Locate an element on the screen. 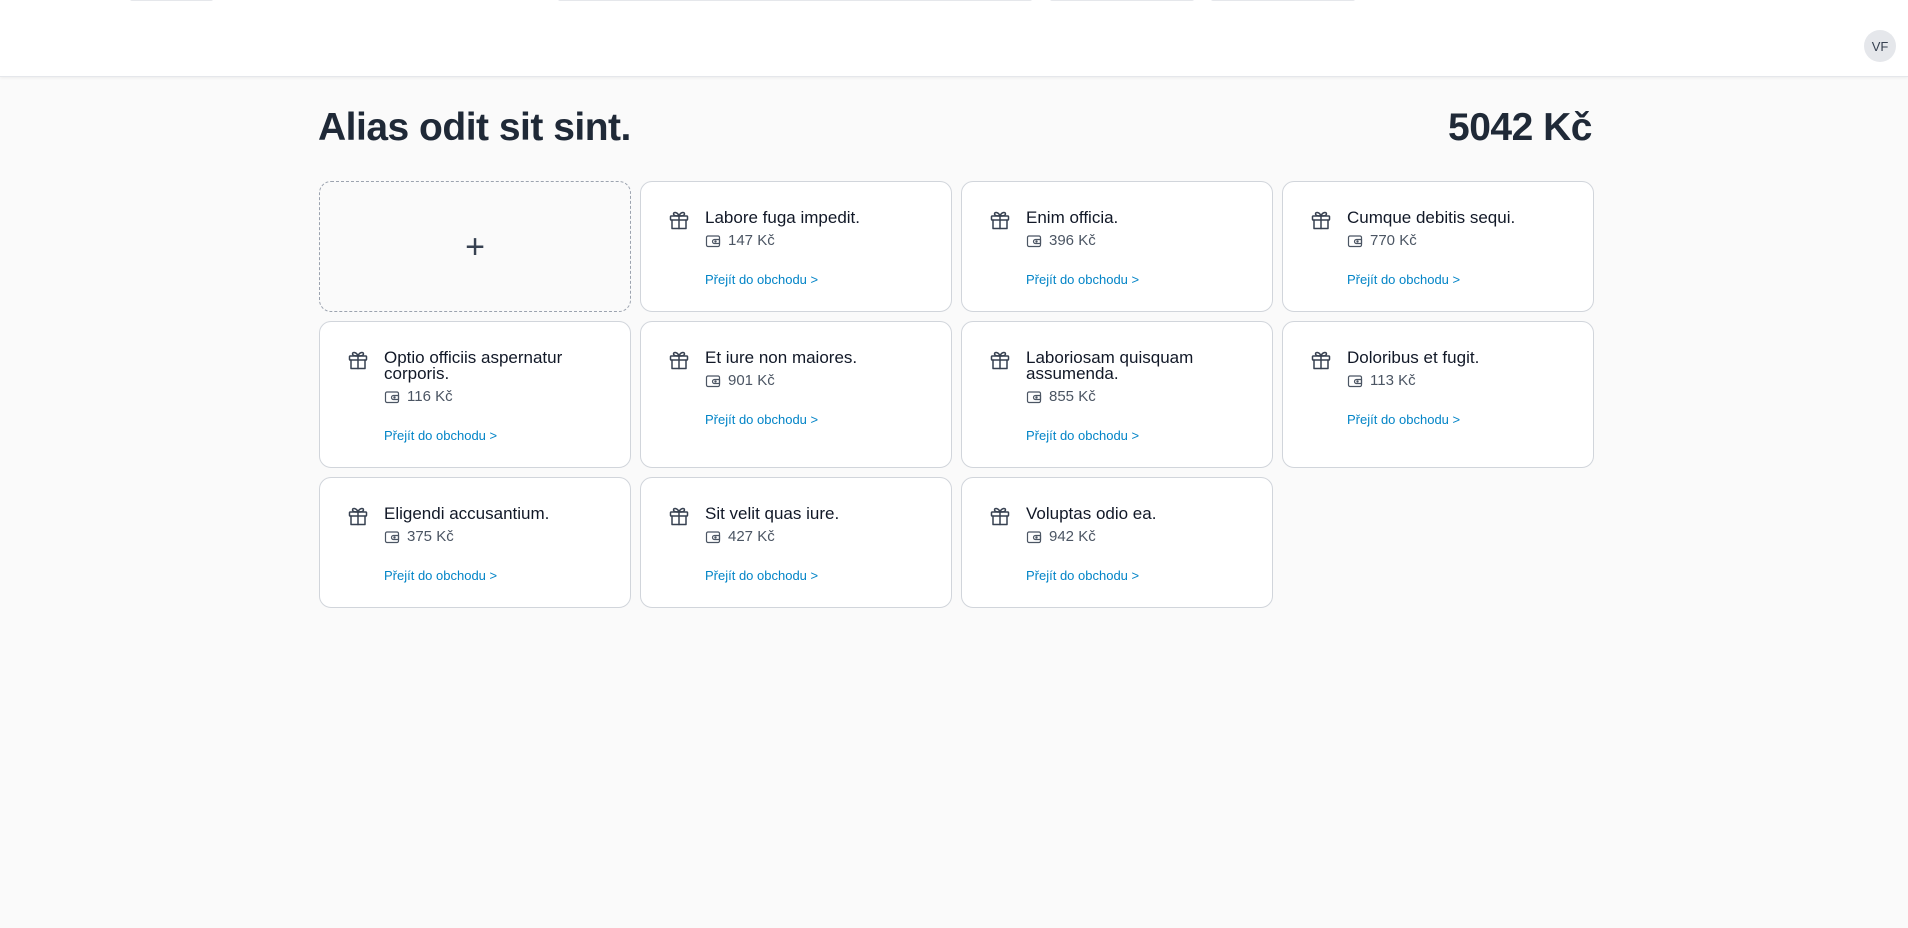  wish-item-card: Enim officia. 396 Kč Přejít do obchodu > is located at coordinates (1117, 246).